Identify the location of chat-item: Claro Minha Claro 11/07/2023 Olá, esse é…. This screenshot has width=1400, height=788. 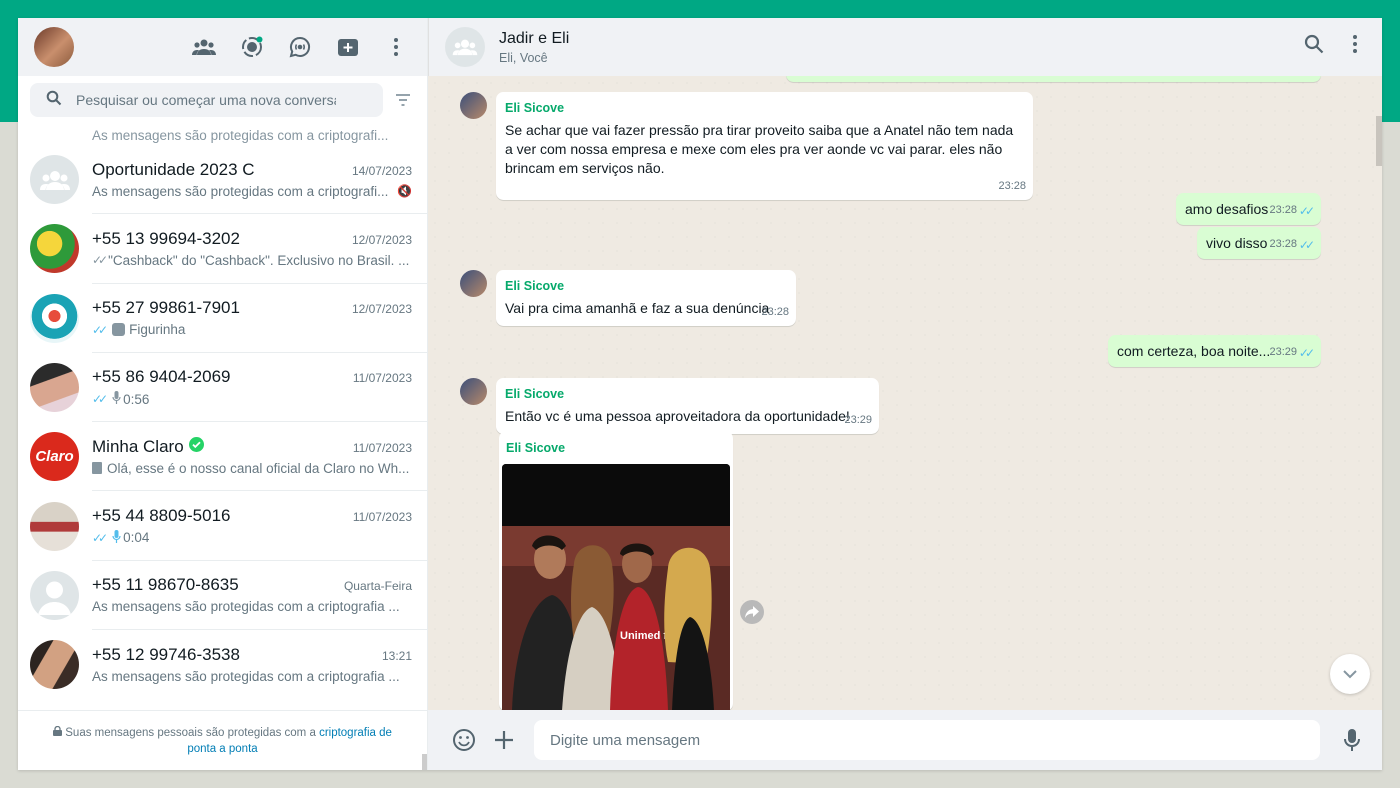
(222, 457).